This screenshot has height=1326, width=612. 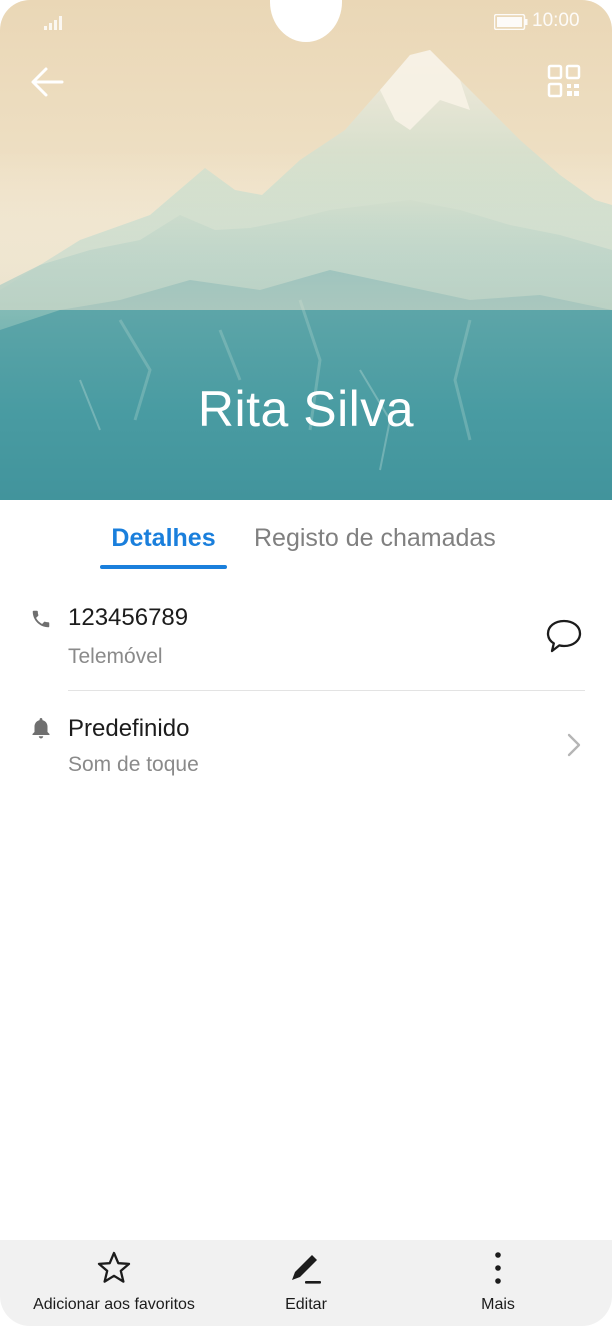 I want to click on bottom-action-bar: Adicionar aos favoritos Editar Mais, so click(x=306, y=1283).